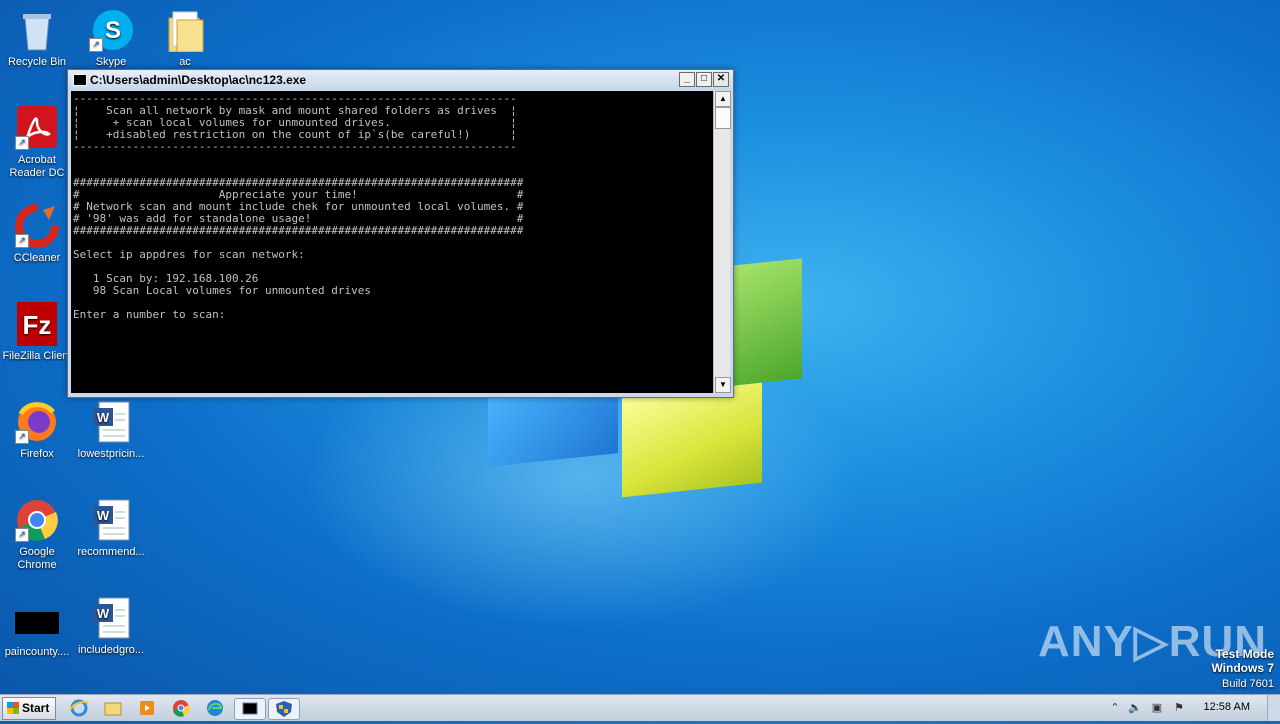 Image resolution: width=1280 pixels, height=724 pixels. Describe the element at coordinates (37, 226) in the screenshot. I see `ccleaner-icon: ↗` at that location.